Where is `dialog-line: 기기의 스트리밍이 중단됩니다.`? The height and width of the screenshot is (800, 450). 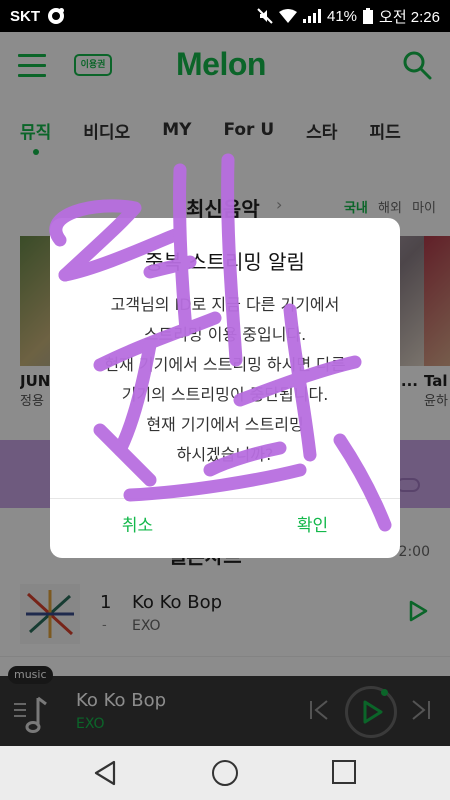
dialog-line: 기기의 스트리밍이 중단됩니다. is located at coordinates (225, 394).